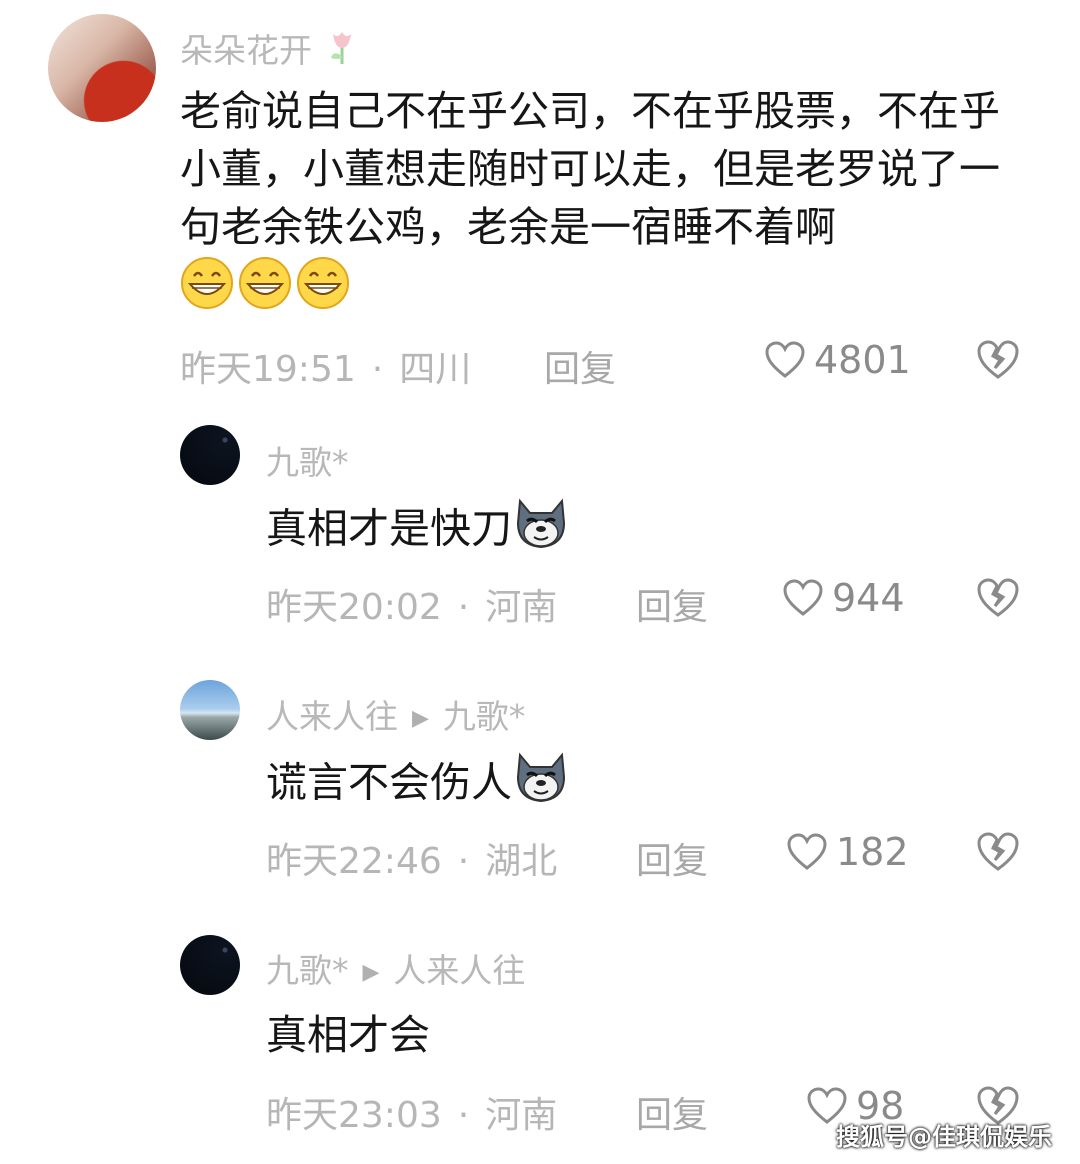 The width and height of the screenshot is (1080, 1164). Describe the element at coordinates (354, 1115) in the screenshot. I see `timestamp: 昨天23:03` at that location.